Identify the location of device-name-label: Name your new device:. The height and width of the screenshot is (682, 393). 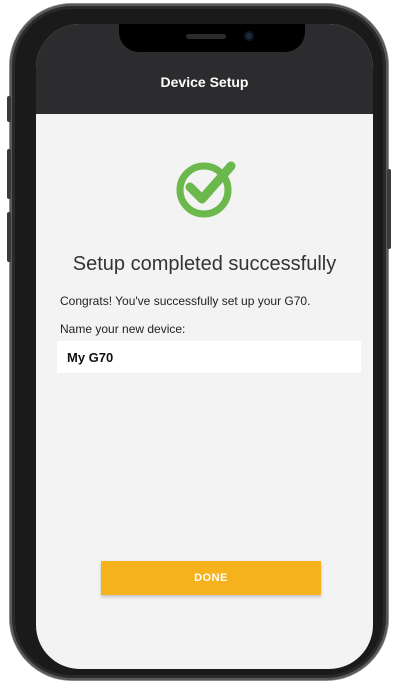
(123, 329).